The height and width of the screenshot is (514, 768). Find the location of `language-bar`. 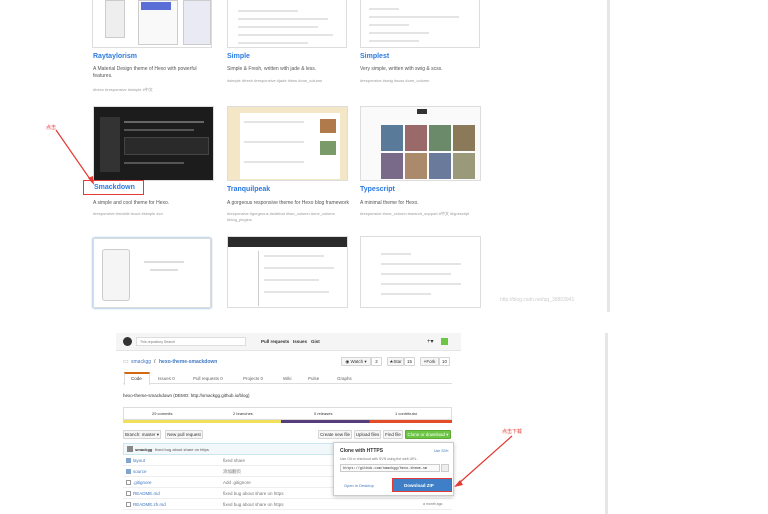

language-bar is located at coordinates (287, 421).